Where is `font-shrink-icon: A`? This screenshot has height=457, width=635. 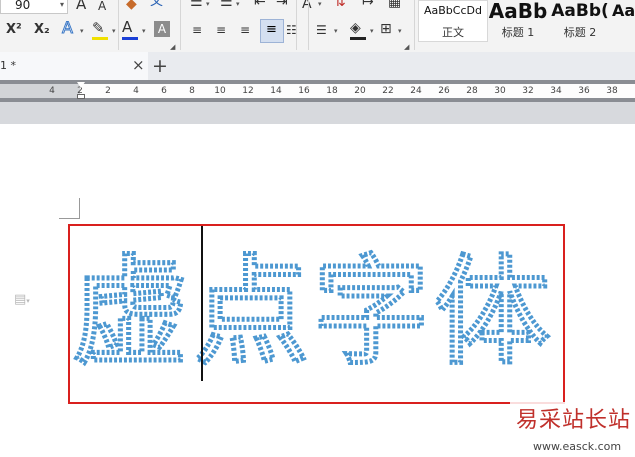
font-shrink-icon: A is located at coordinates (102, 7).